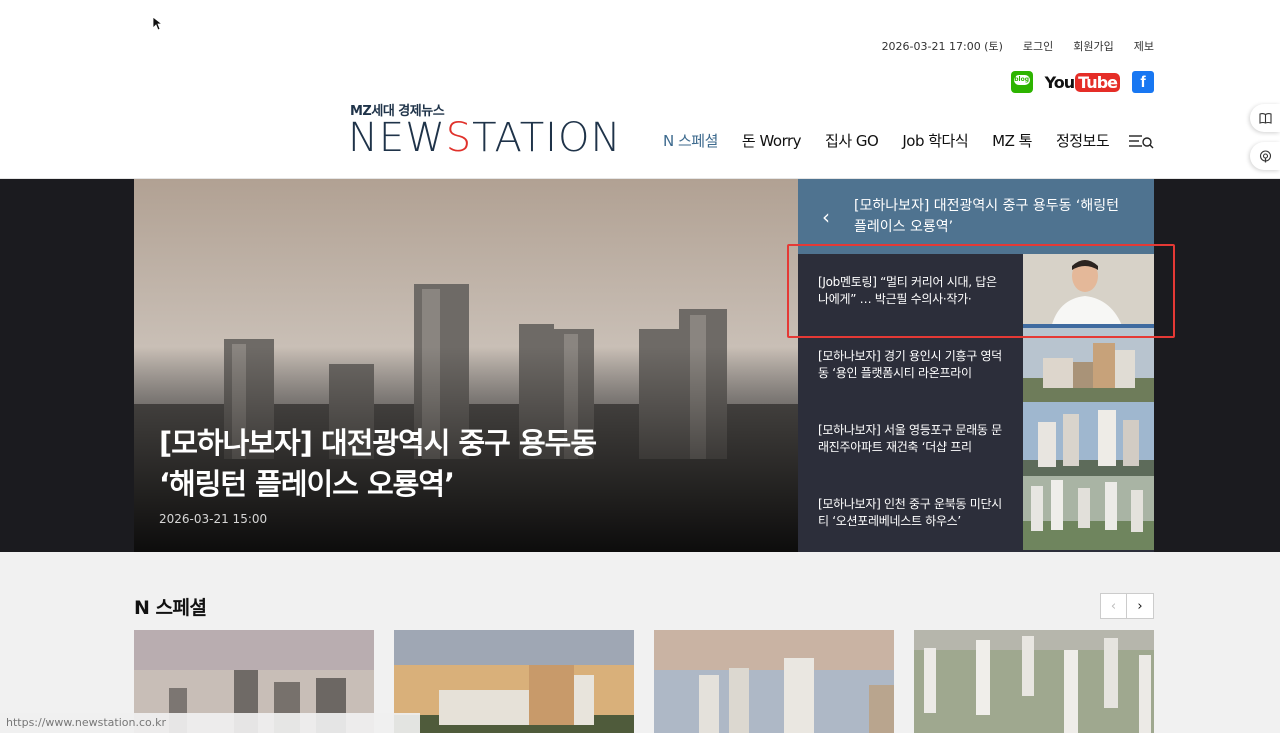 This screenshot has height=733, width=1280. Describe the element at coordinates (1021, 82) in the screenshot. I see `blog-icon` at that location.